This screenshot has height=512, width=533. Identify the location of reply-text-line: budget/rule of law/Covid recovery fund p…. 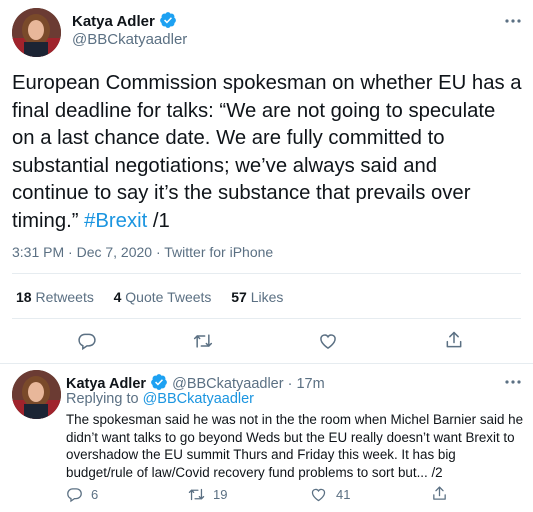
(254, 472).